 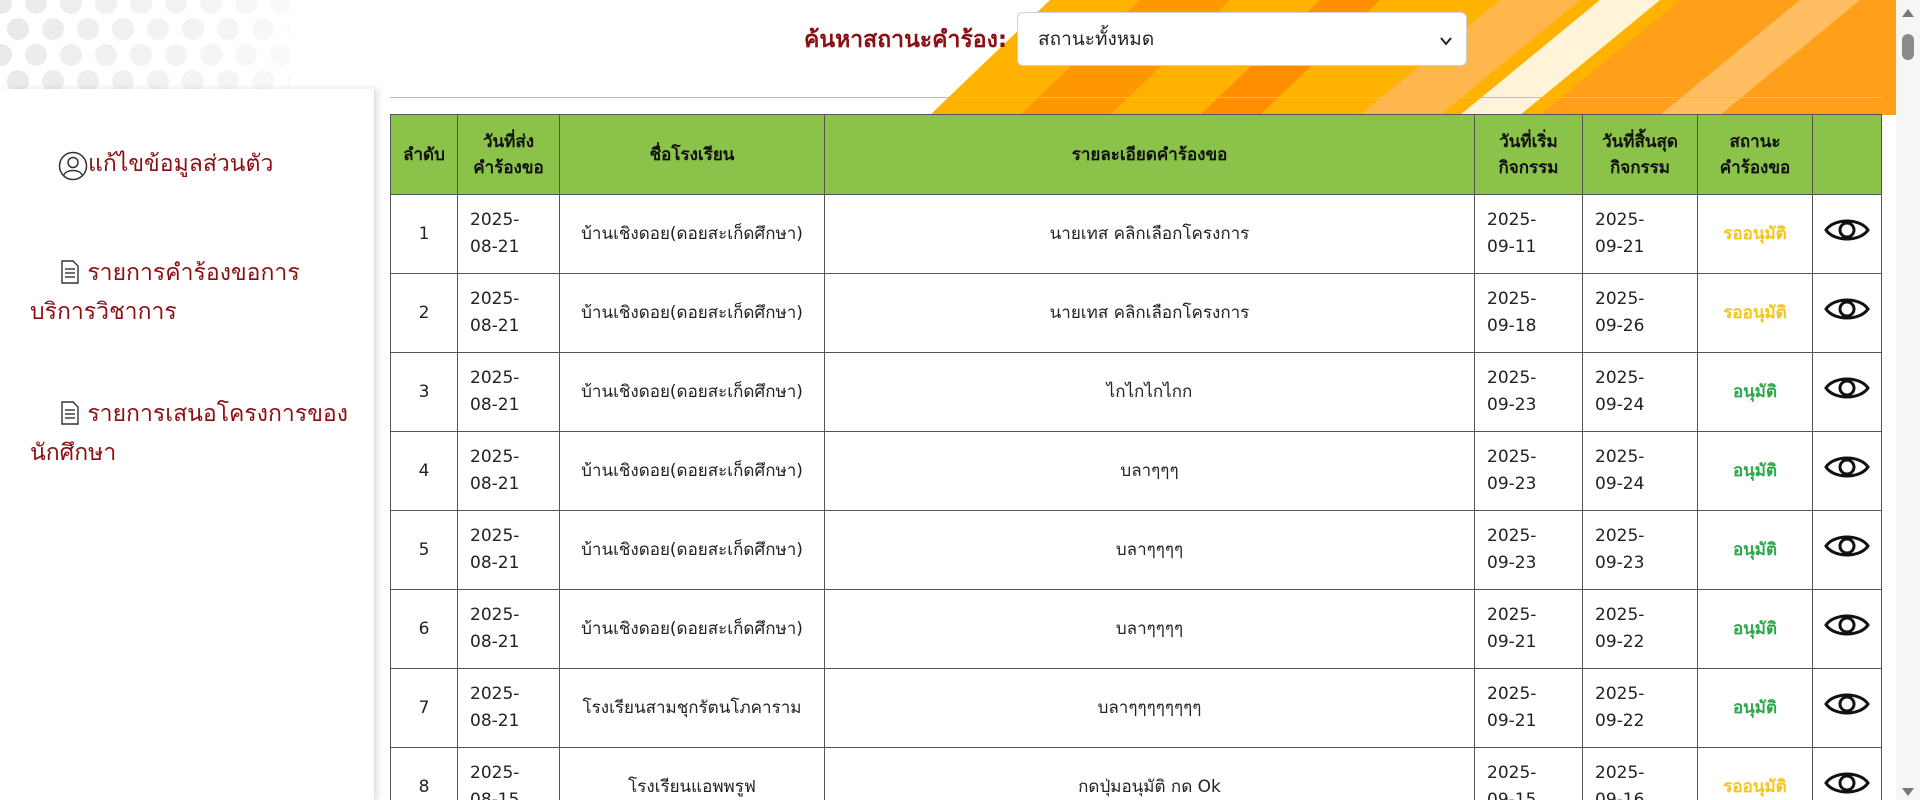 What do you see at coordinates (692, 154) in the screenshot?
I see `column-header-school: ชื่อโรงเรียน` at bounding box center [692, 154].